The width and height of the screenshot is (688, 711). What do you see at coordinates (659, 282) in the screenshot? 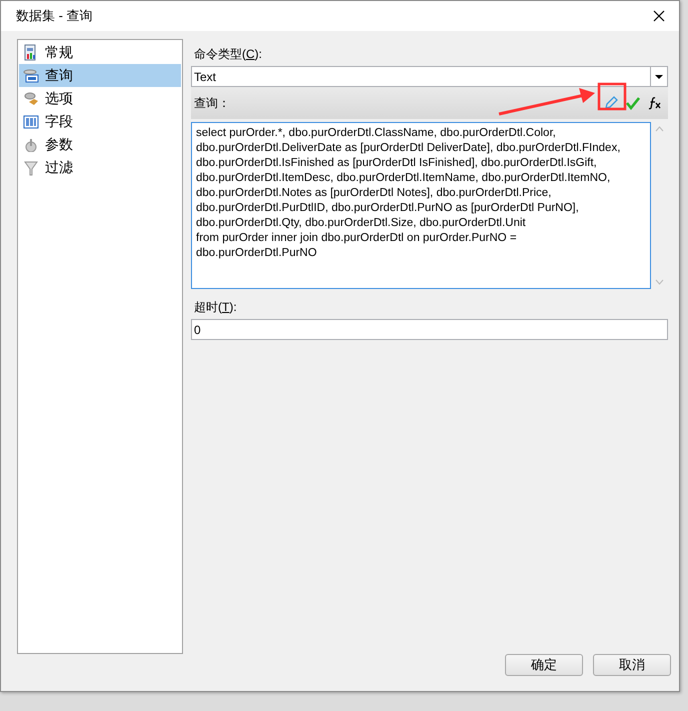
I see `scroll-down-icon` at bounding box center [659, 282].